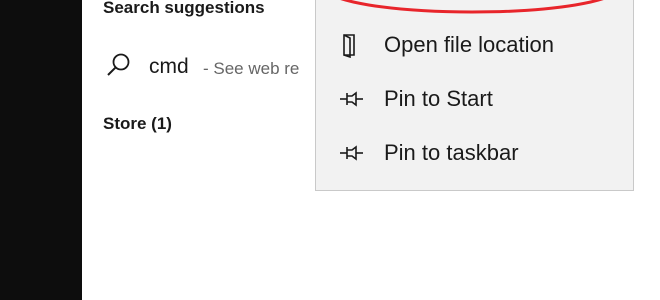 Image resolution: width=660 pixels, height=300 pixels. Describe the element at coordinates (119, 65) in the screenshot. I see `search-icon` at that location.